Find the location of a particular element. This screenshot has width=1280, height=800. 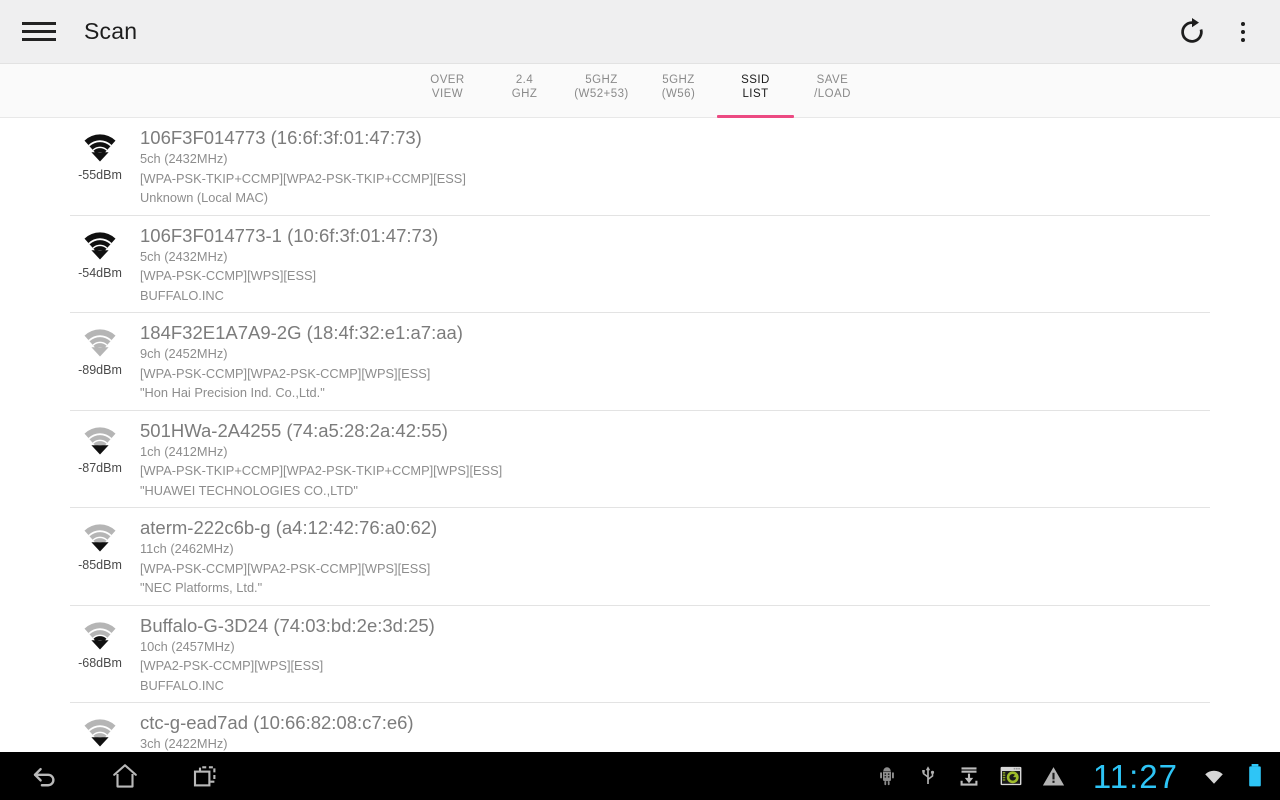

tab-overview-line1: OVER is located at coordinates (447, 80).